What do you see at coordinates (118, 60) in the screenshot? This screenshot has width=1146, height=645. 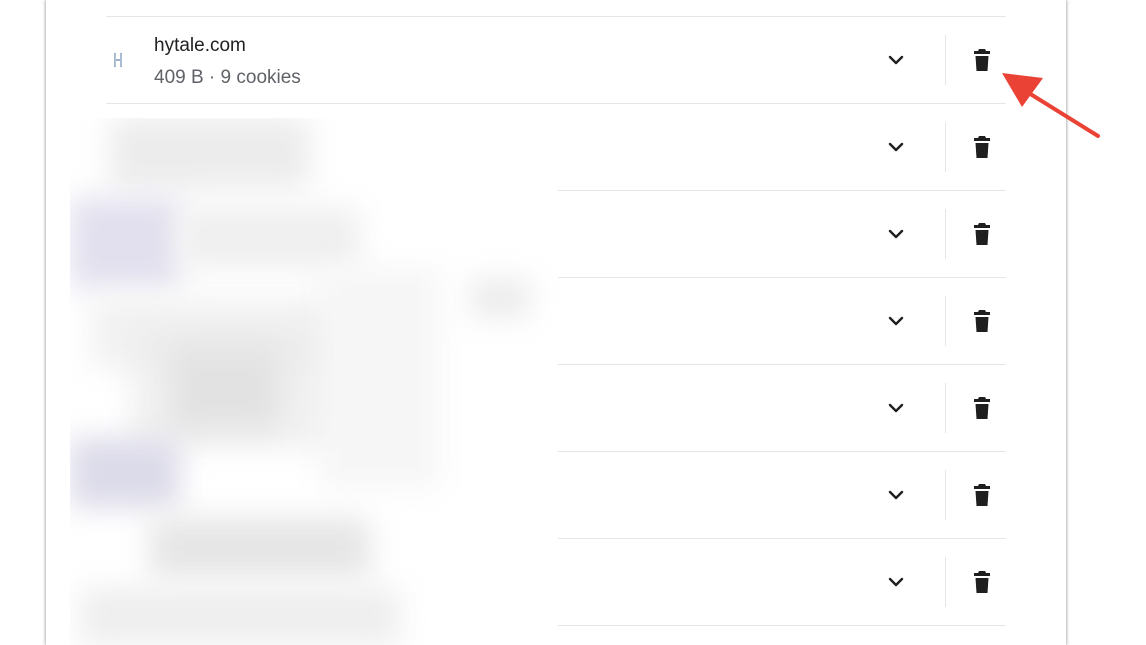 I see `hytale-favicon-icon` at bounding box center [118, 60].